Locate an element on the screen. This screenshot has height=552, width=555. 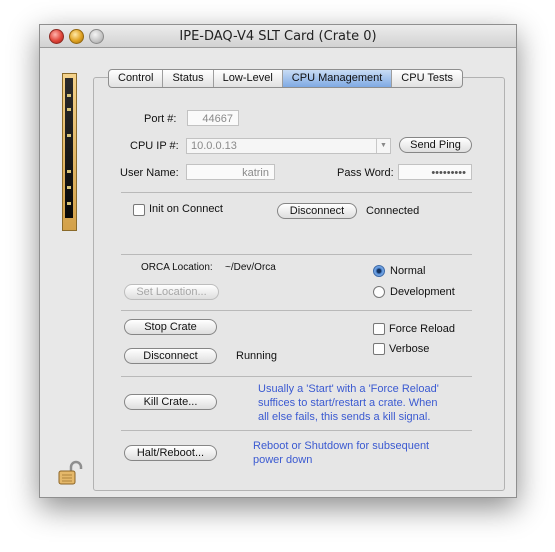
send-ping-button: Send Ping is located at coordinates (435, 145).